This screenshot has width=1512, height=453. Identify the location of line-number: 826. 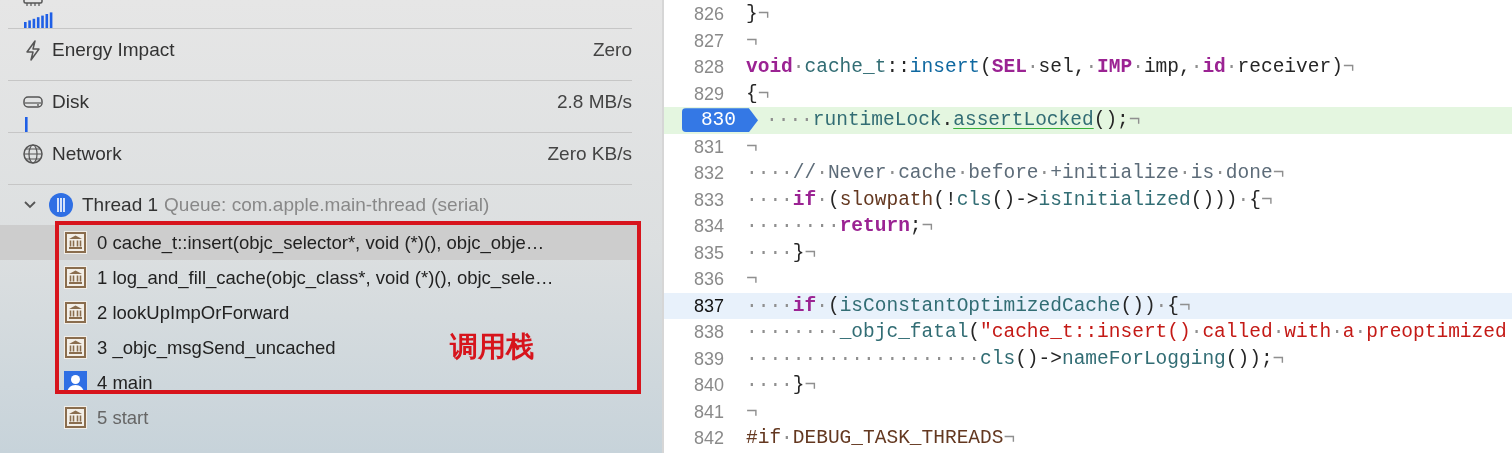
(708, 14).